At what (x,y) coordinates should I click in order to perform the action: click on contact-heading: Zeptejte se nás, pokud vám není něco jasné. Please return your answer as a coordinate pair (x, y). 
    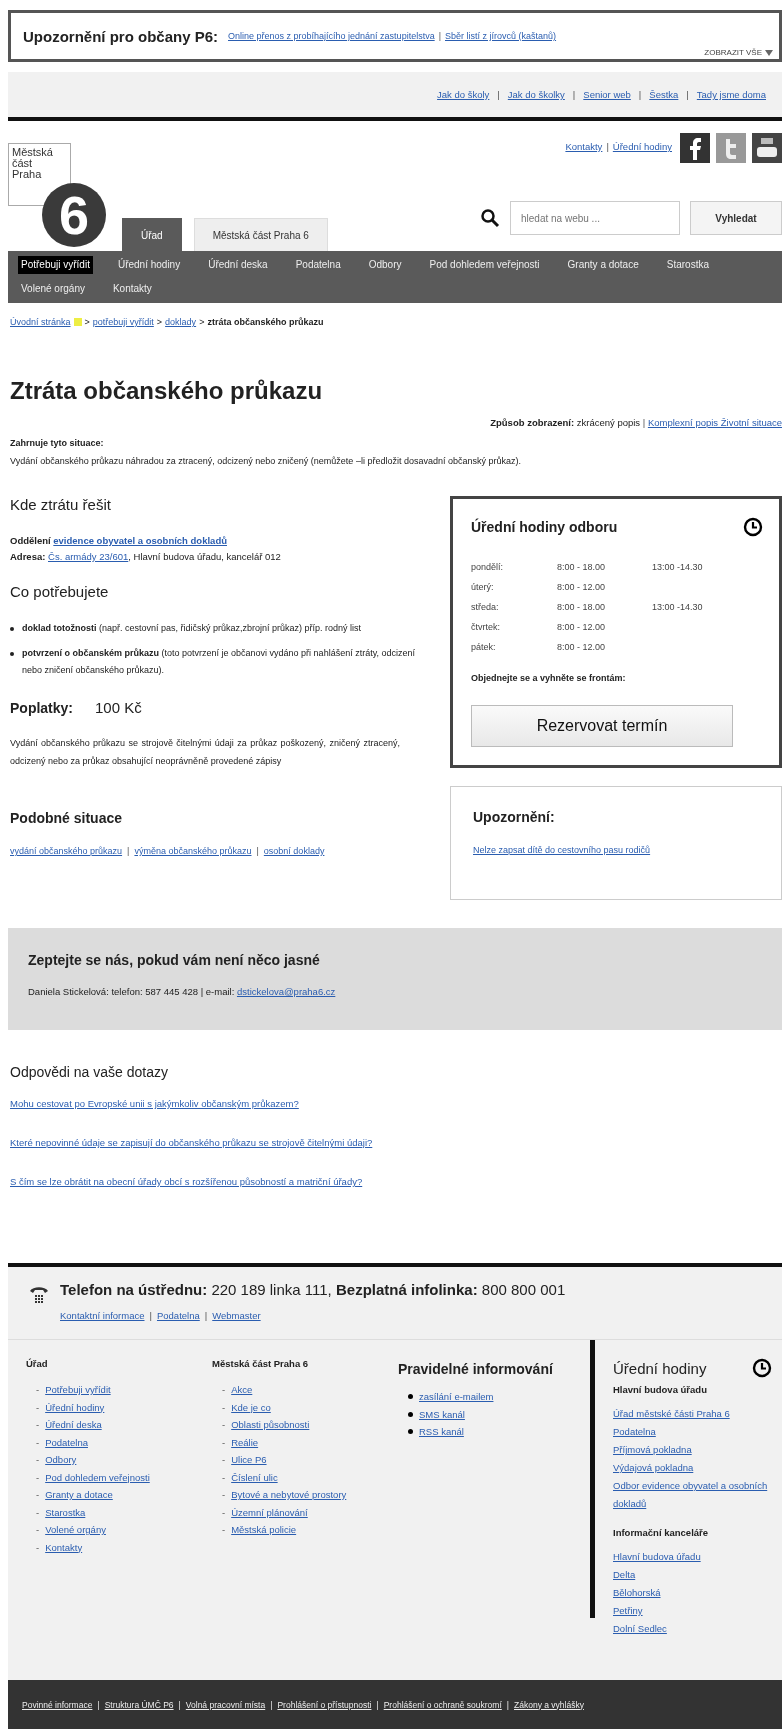
    Looking at the image, I should click on (174, 960).